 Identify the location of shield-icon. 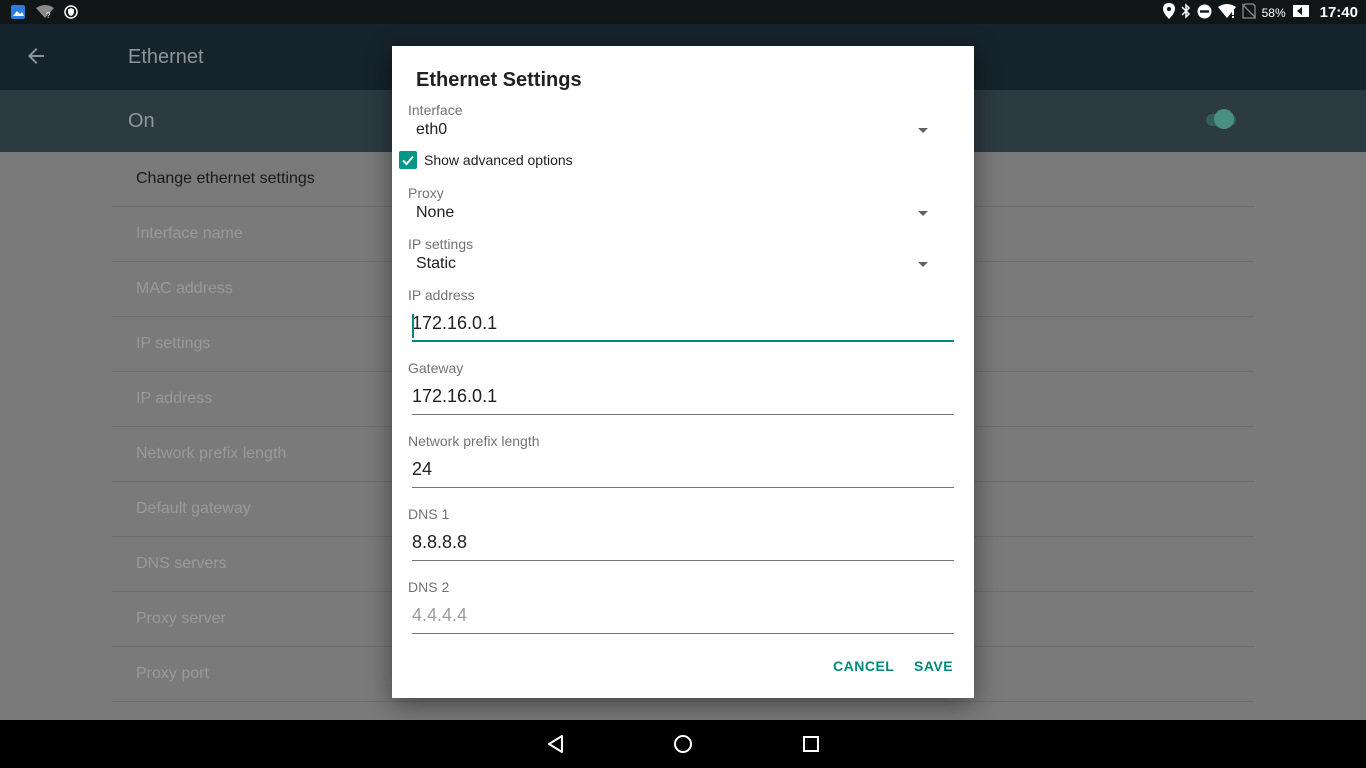
(71, 14).